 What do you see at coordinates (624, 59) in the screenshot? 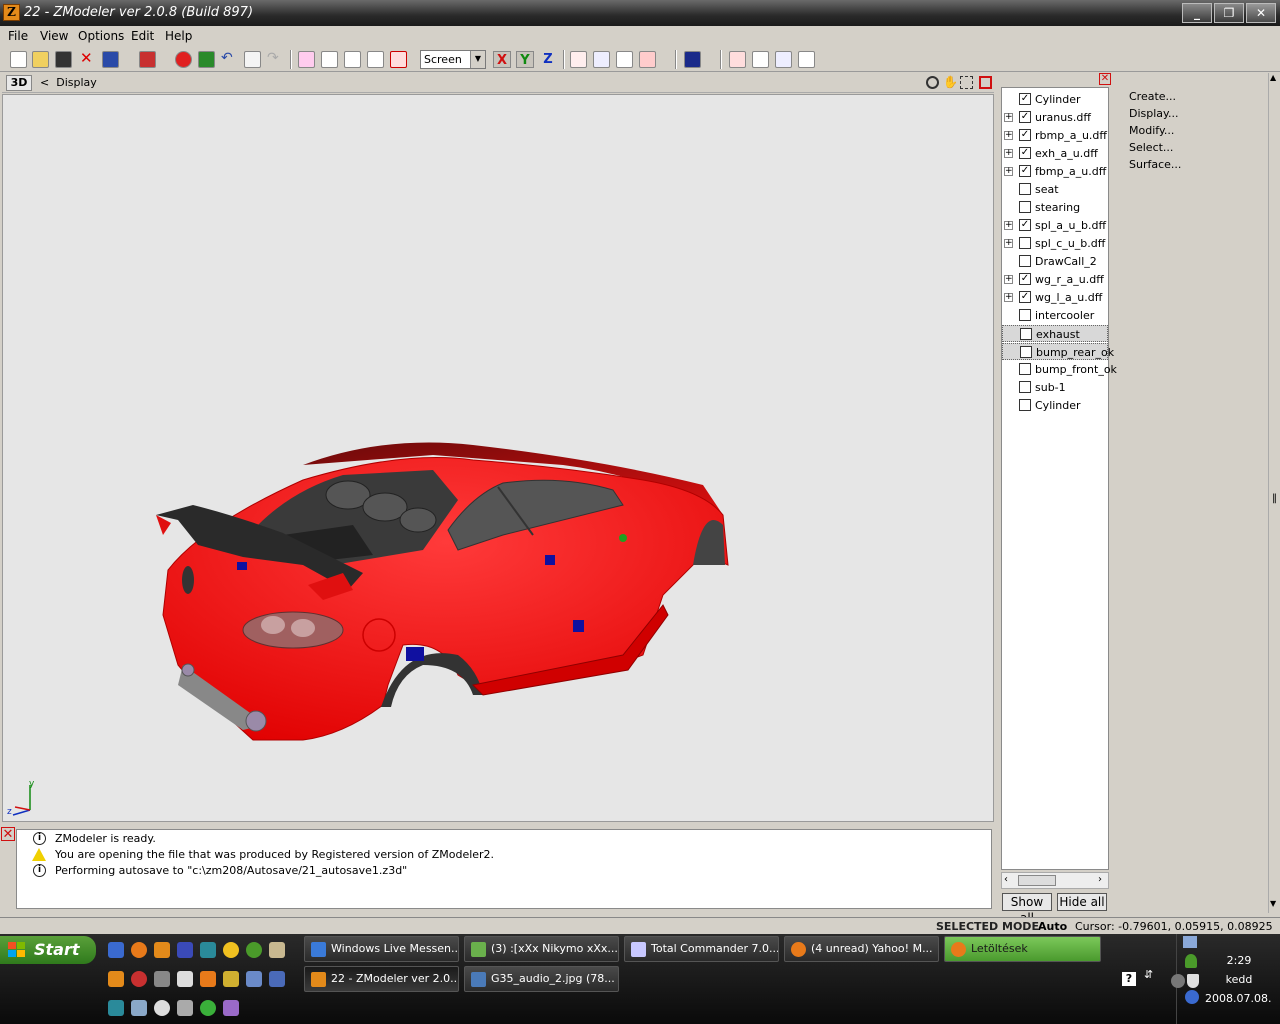
I see `figure-icon` at bounding box center [624, 59].